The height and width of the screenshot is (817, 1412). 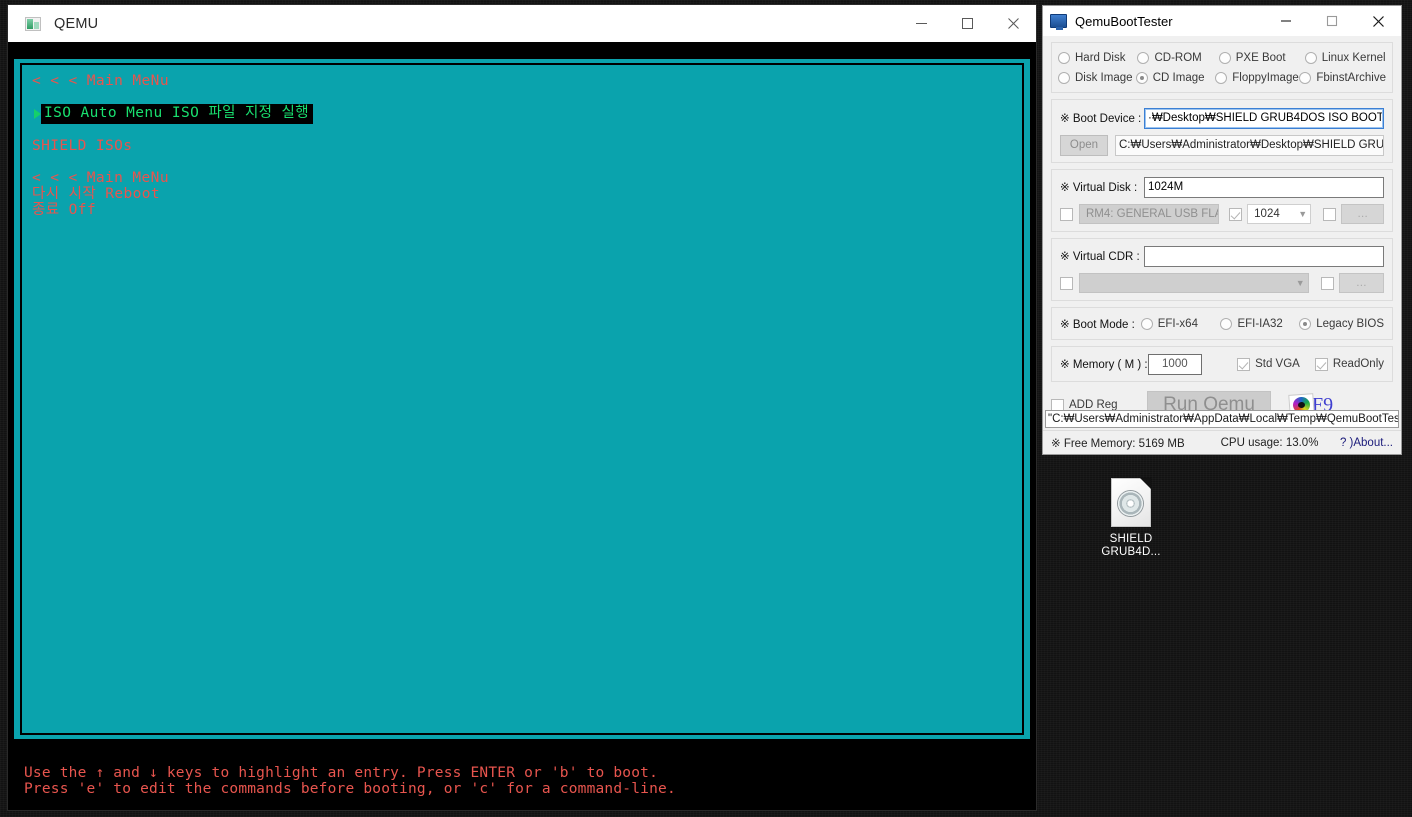 What do you see at coordinates (1264, 187) in the screenshot?
I see `virtual-disk-input: 1024M` at bounding box center [1264, 187].